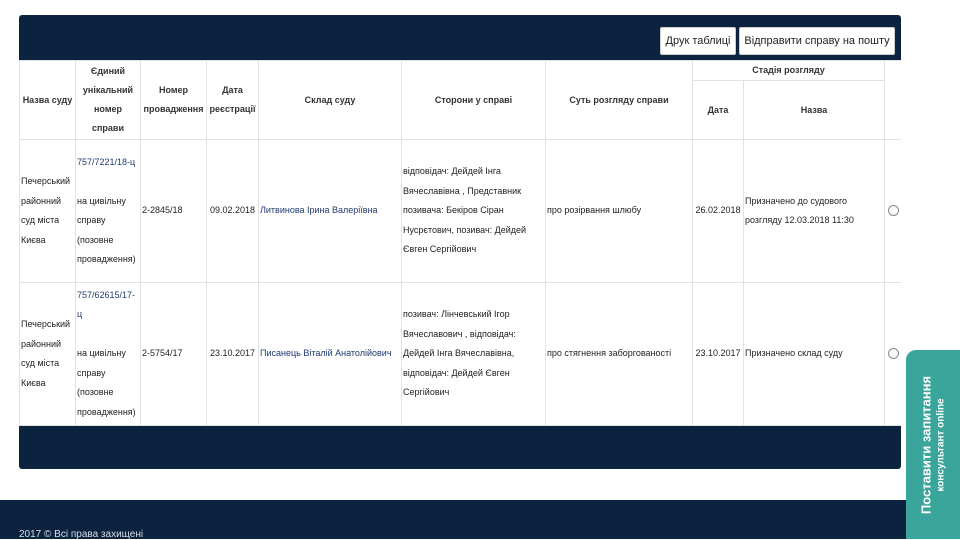  I want to click on header-parties: Сторони у справі, so click(473, 100).